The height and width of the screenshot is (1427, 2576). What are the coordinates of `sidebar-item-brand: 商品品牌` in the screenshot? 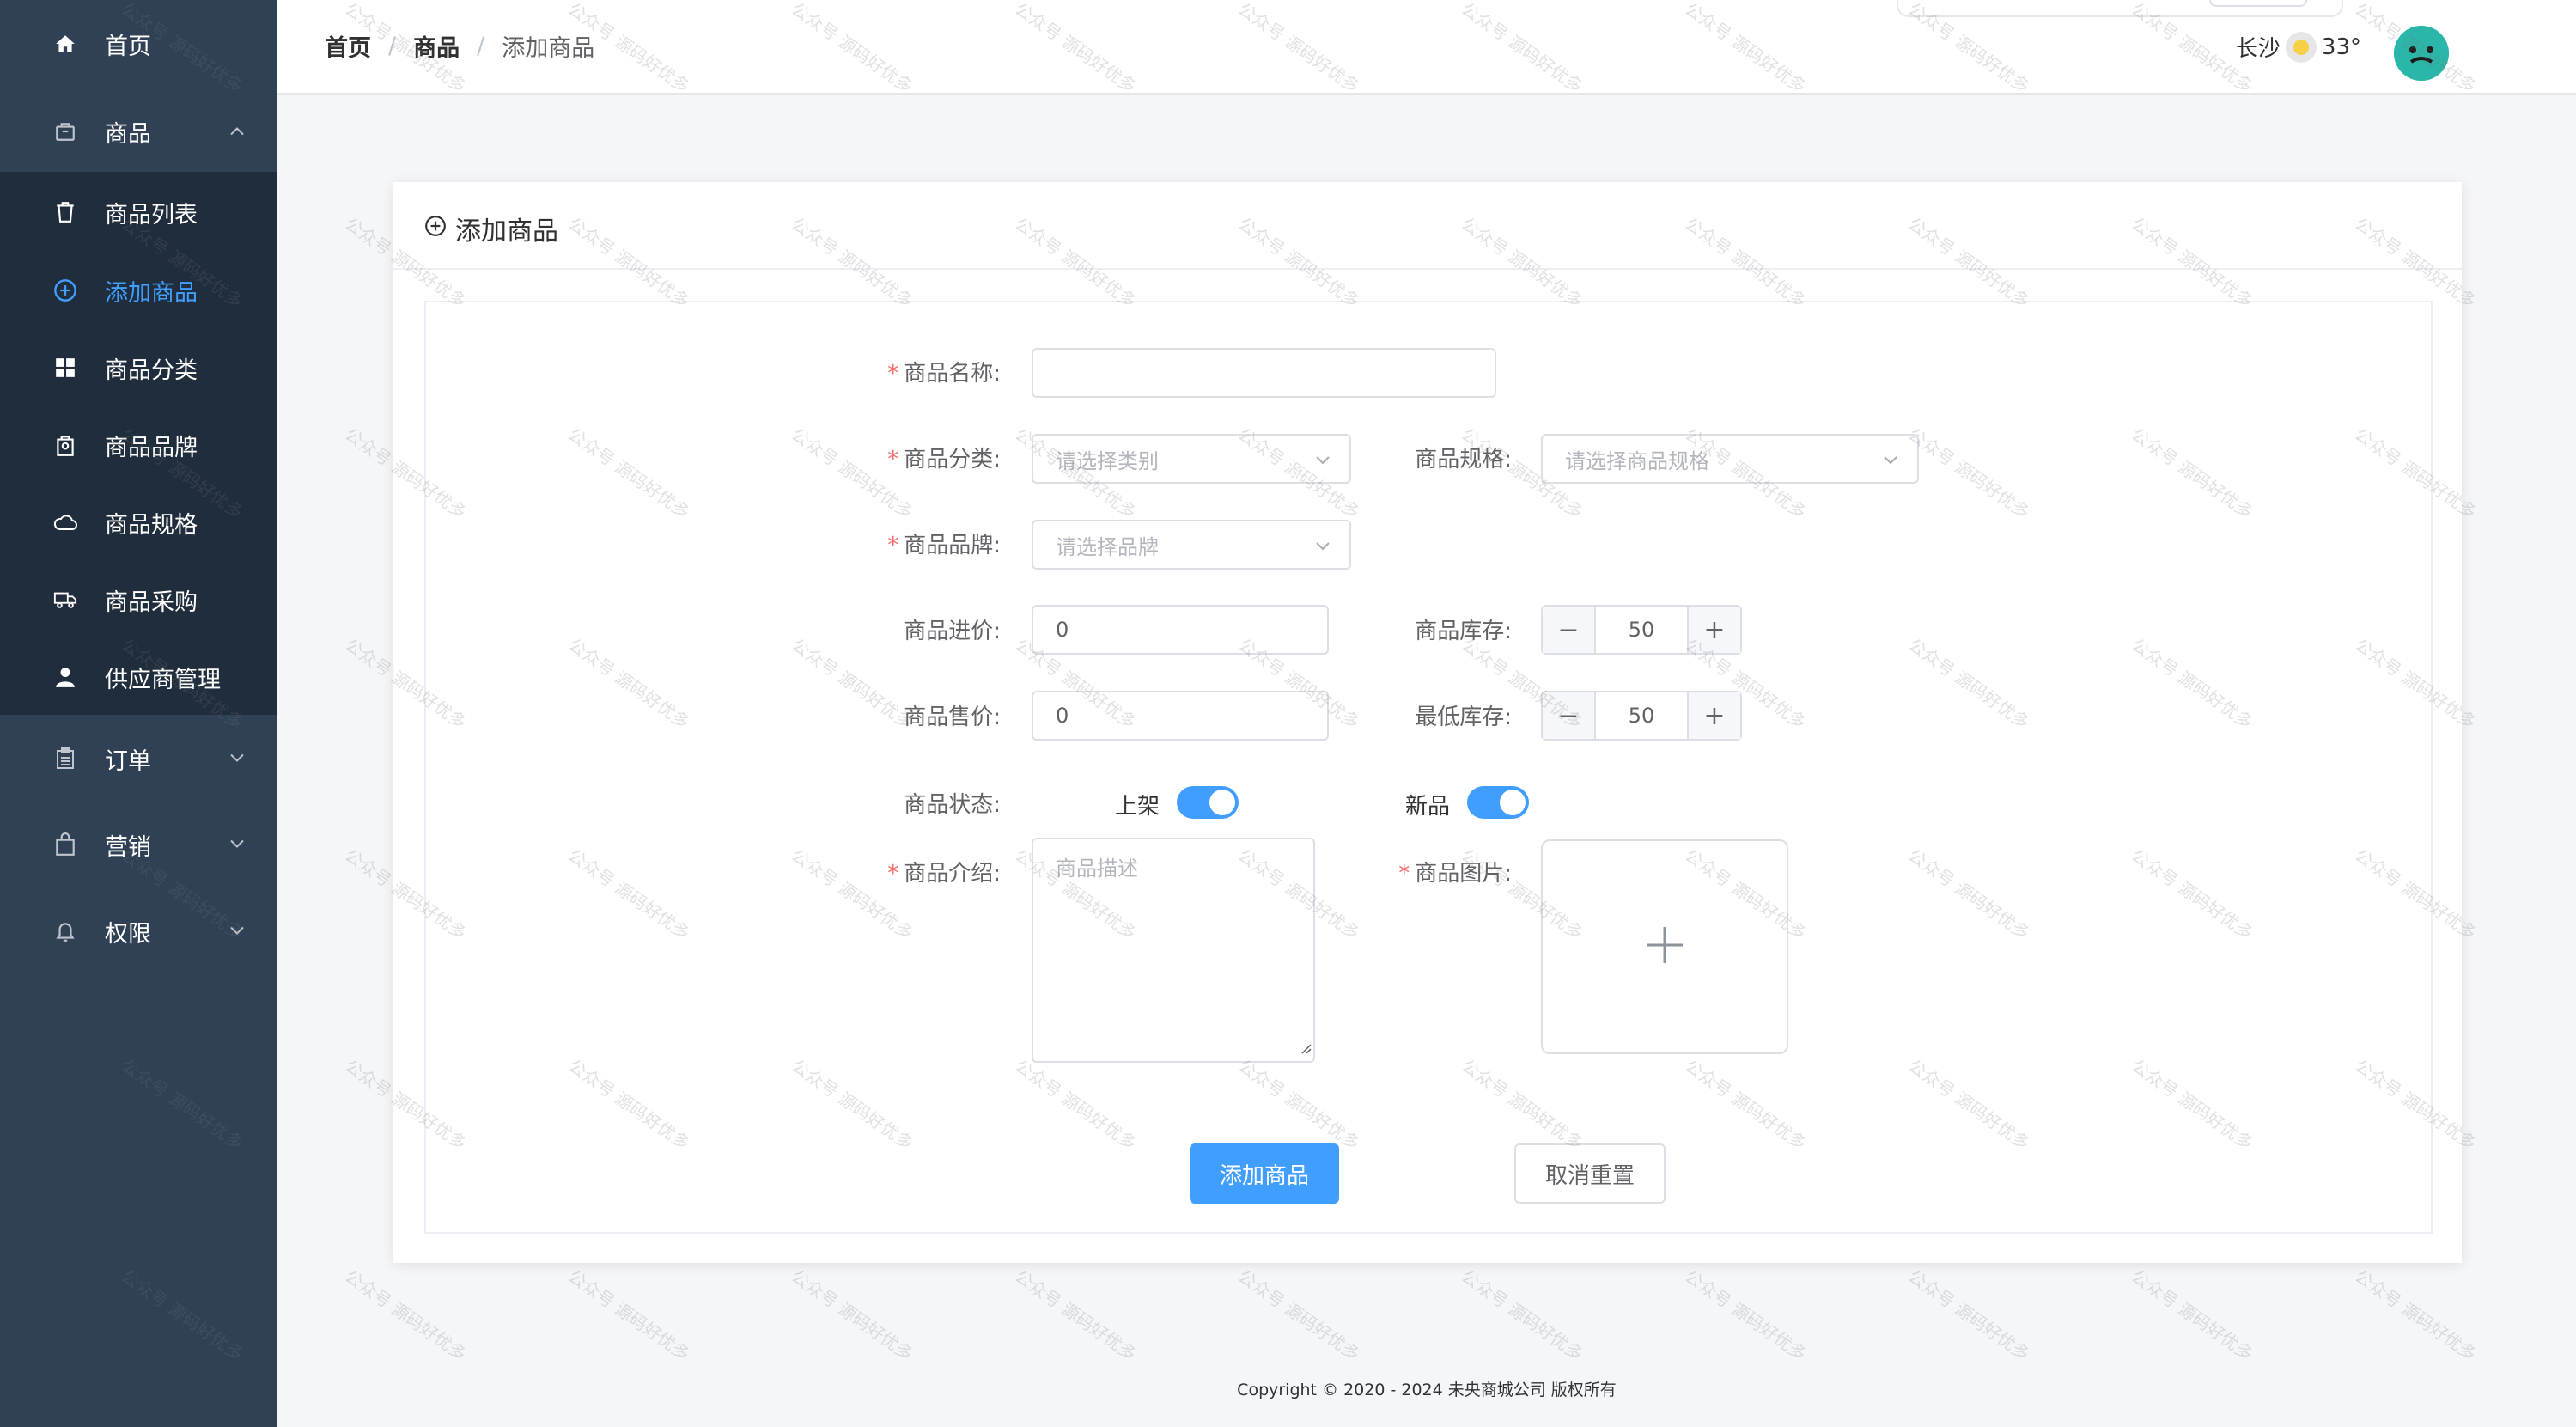 It's located at (138, 445).